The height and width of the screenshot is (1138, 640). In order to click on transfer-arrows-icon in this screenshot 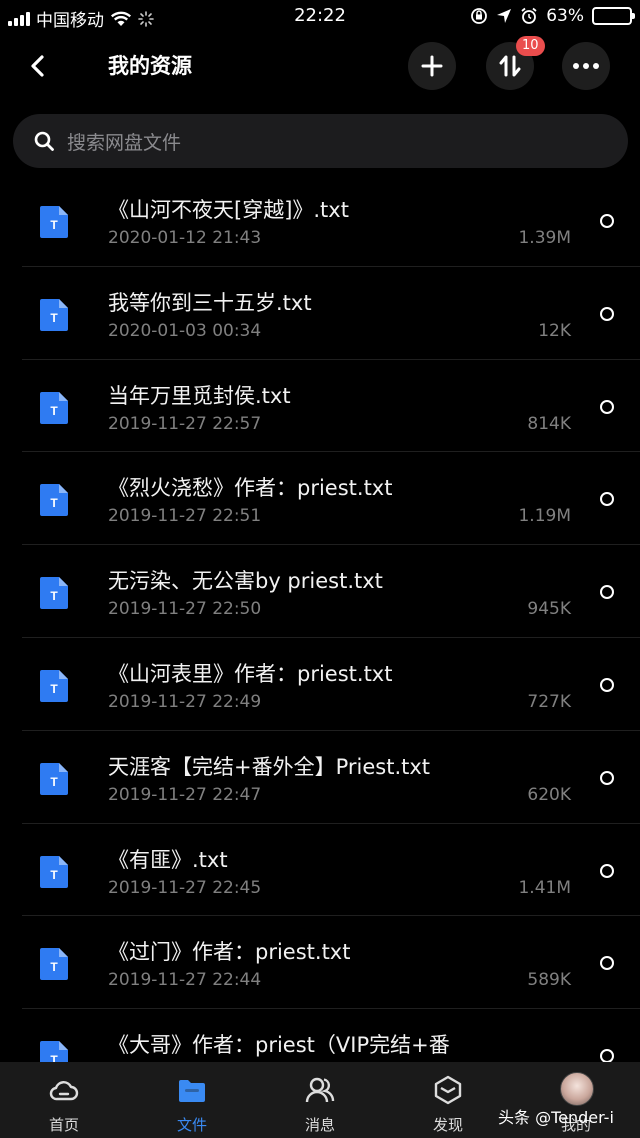, I will do `click(510, 66)`.